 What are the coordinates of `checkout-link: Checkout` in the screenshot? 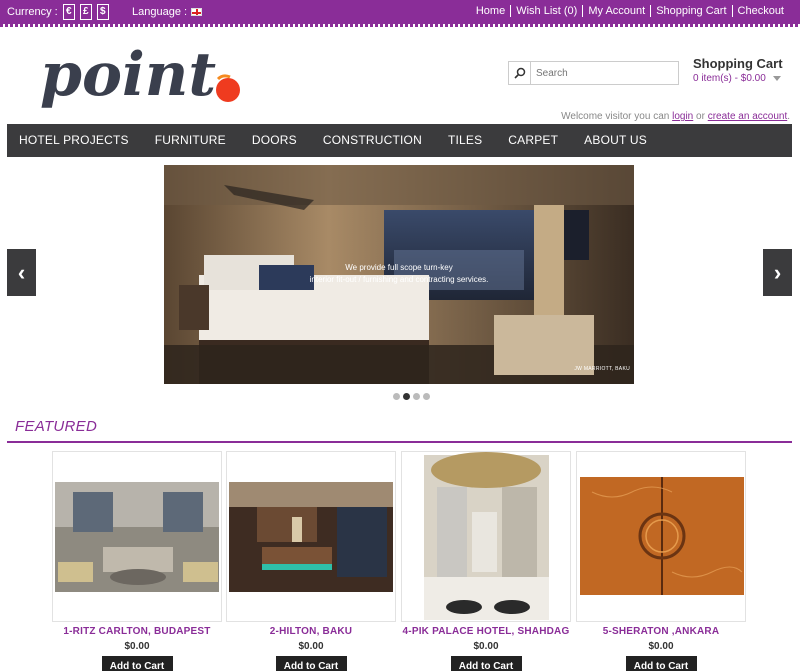 It's located at (760, 11).